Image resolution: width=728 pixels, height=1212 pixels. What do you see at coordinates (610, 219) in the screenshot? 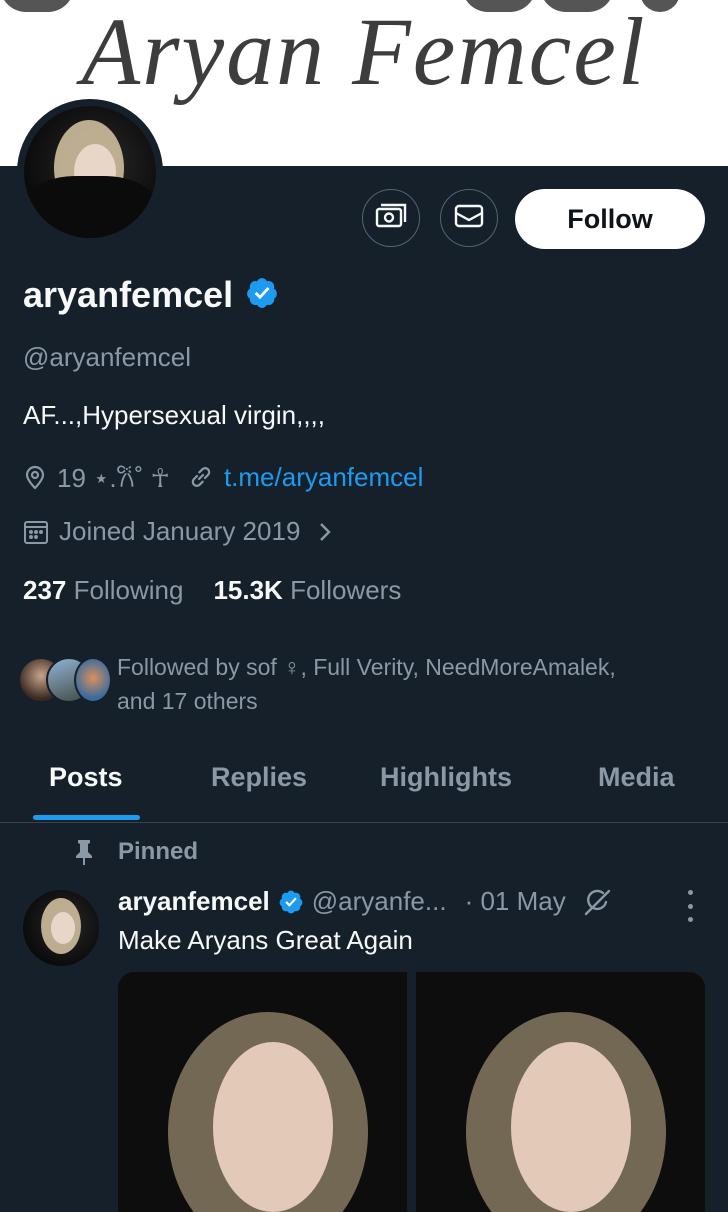
I see `follow-button: Follow` at bounding box center [610, 219].